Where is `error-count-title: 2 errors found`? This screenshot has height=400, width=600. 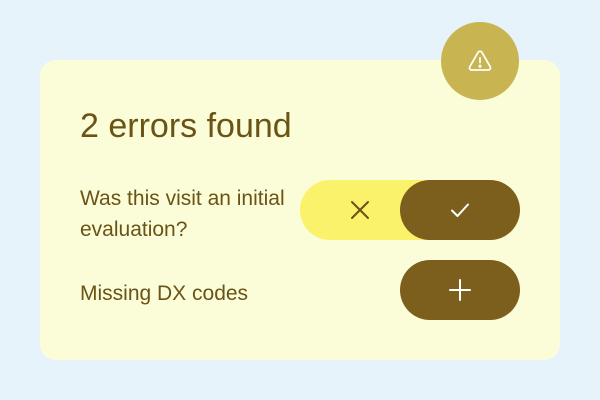
error-count-title: 2 errors found is located at coordinates (186, 126).